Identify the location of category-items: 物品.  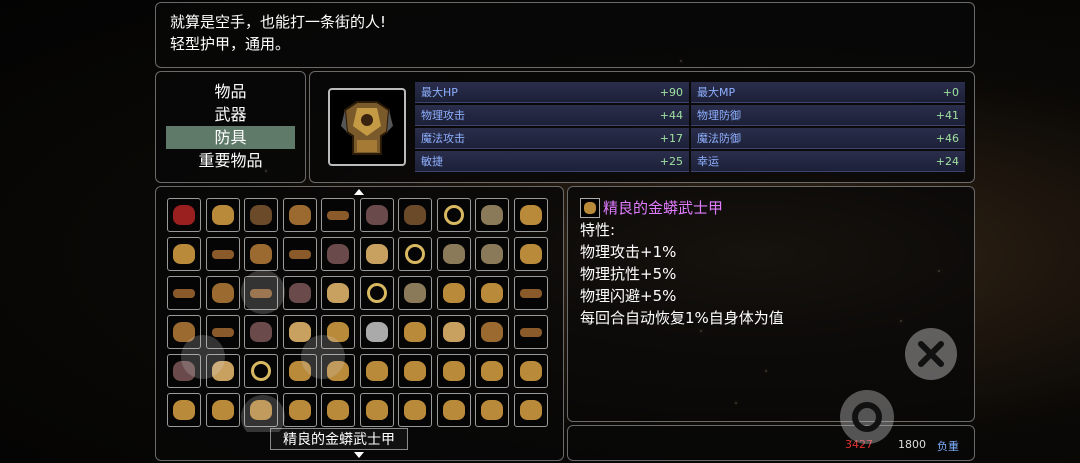
(230, 91).